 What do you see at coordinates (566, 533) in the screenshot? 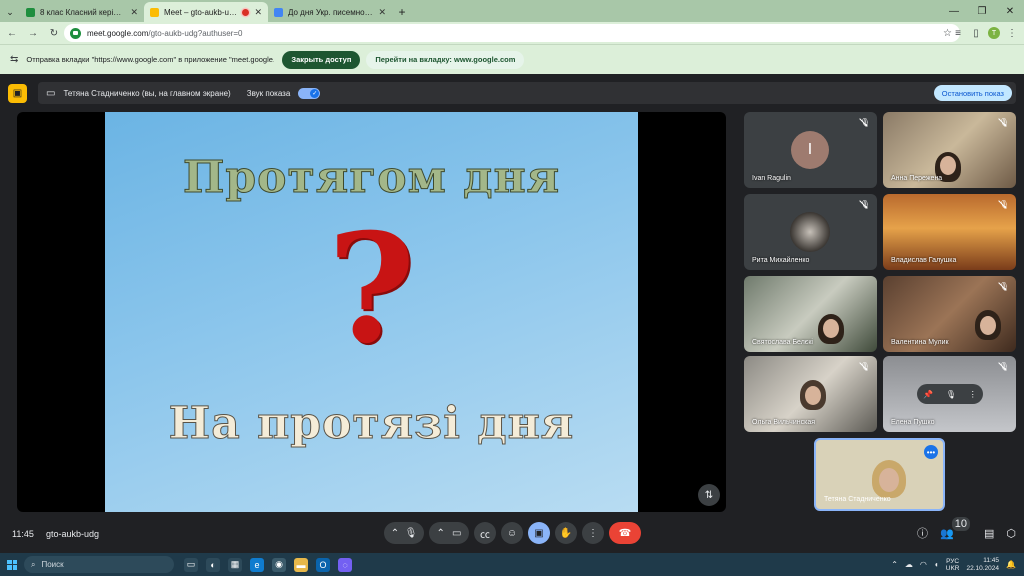
I see `raise-hand-button: ✋` at bounding box center [566, 533].